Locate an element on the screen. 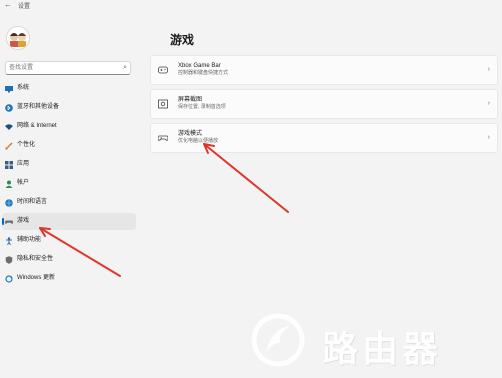 Image resolution: width=502 pixels, height=378 pixels. game-mode-icon is located at coordinates (163, 138).